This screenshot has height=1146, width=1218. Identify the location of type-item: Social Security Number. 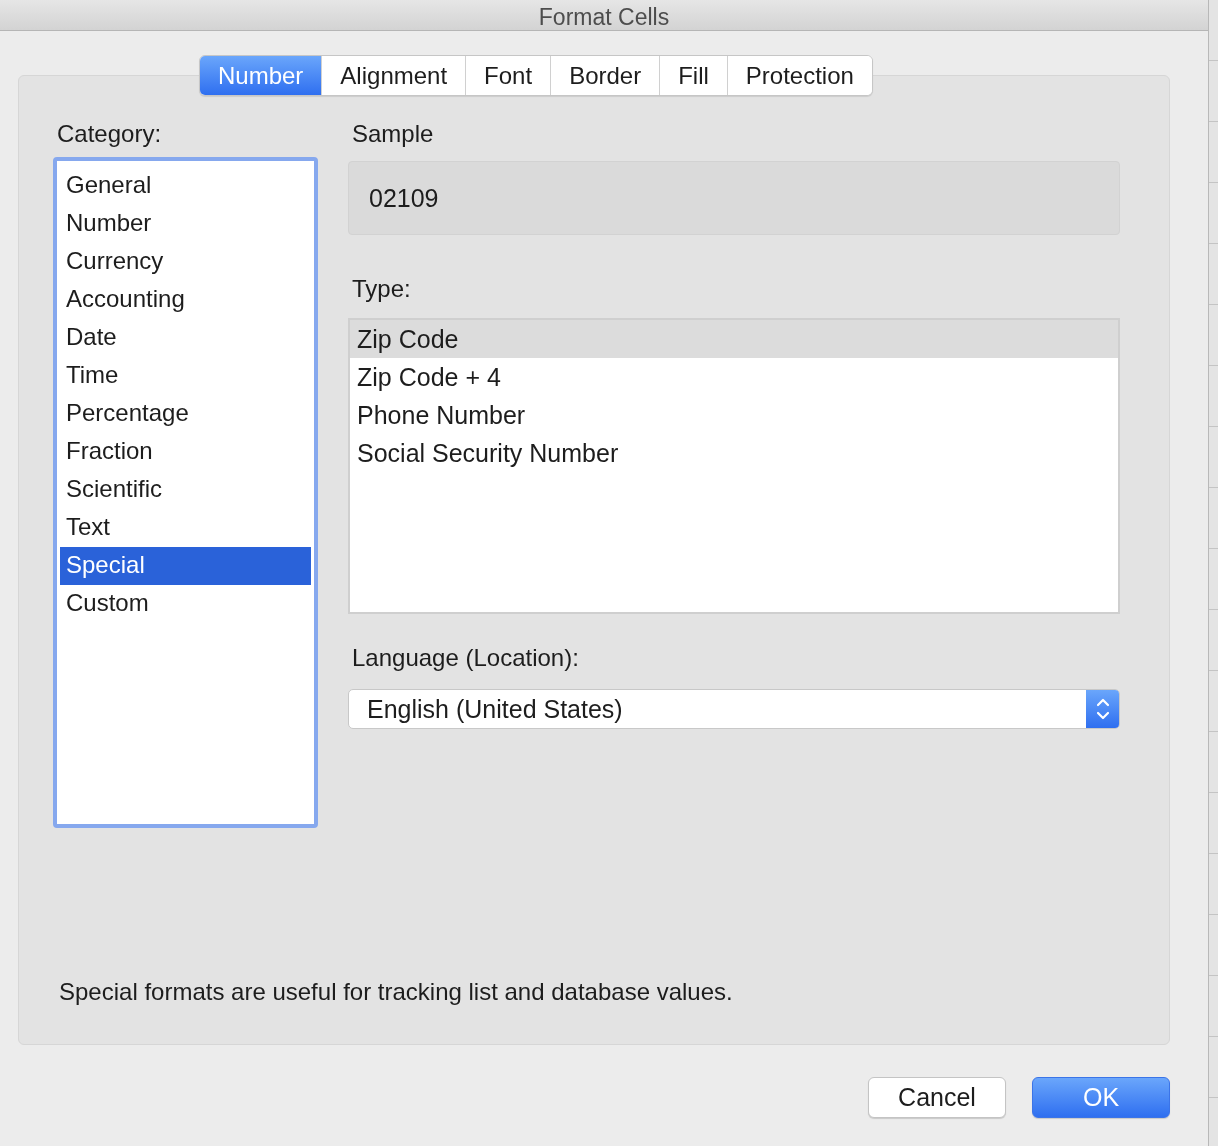
(734, 453).